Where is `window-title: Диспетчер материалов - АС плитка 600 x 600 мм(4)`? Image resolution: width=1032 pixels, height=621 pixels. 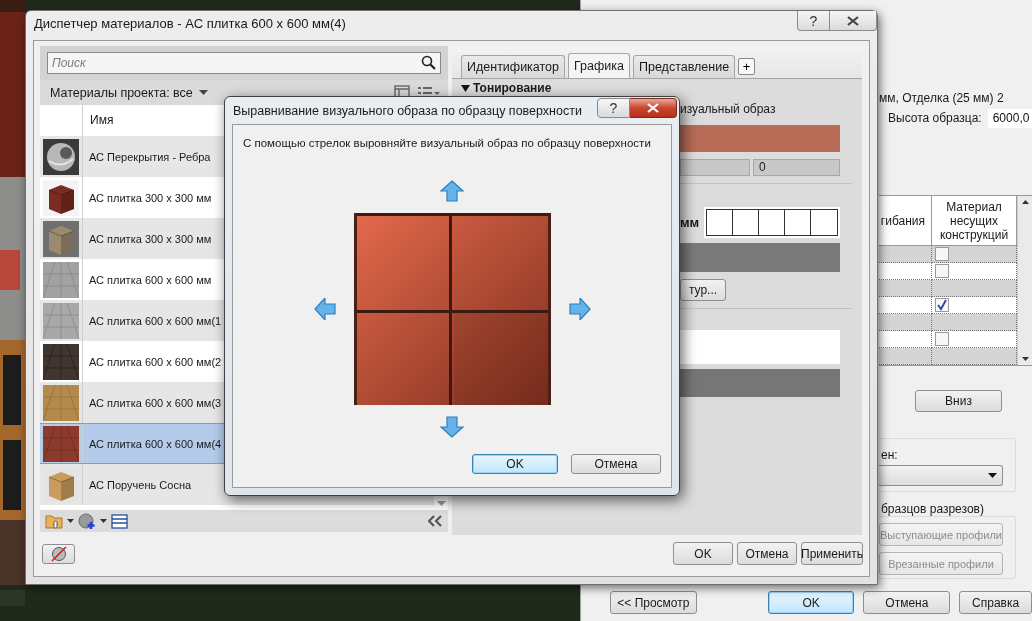 window-title: Диспетчер материалов - АС плитка 600 x 600 мм(4) is located at coordinates (189, 24).